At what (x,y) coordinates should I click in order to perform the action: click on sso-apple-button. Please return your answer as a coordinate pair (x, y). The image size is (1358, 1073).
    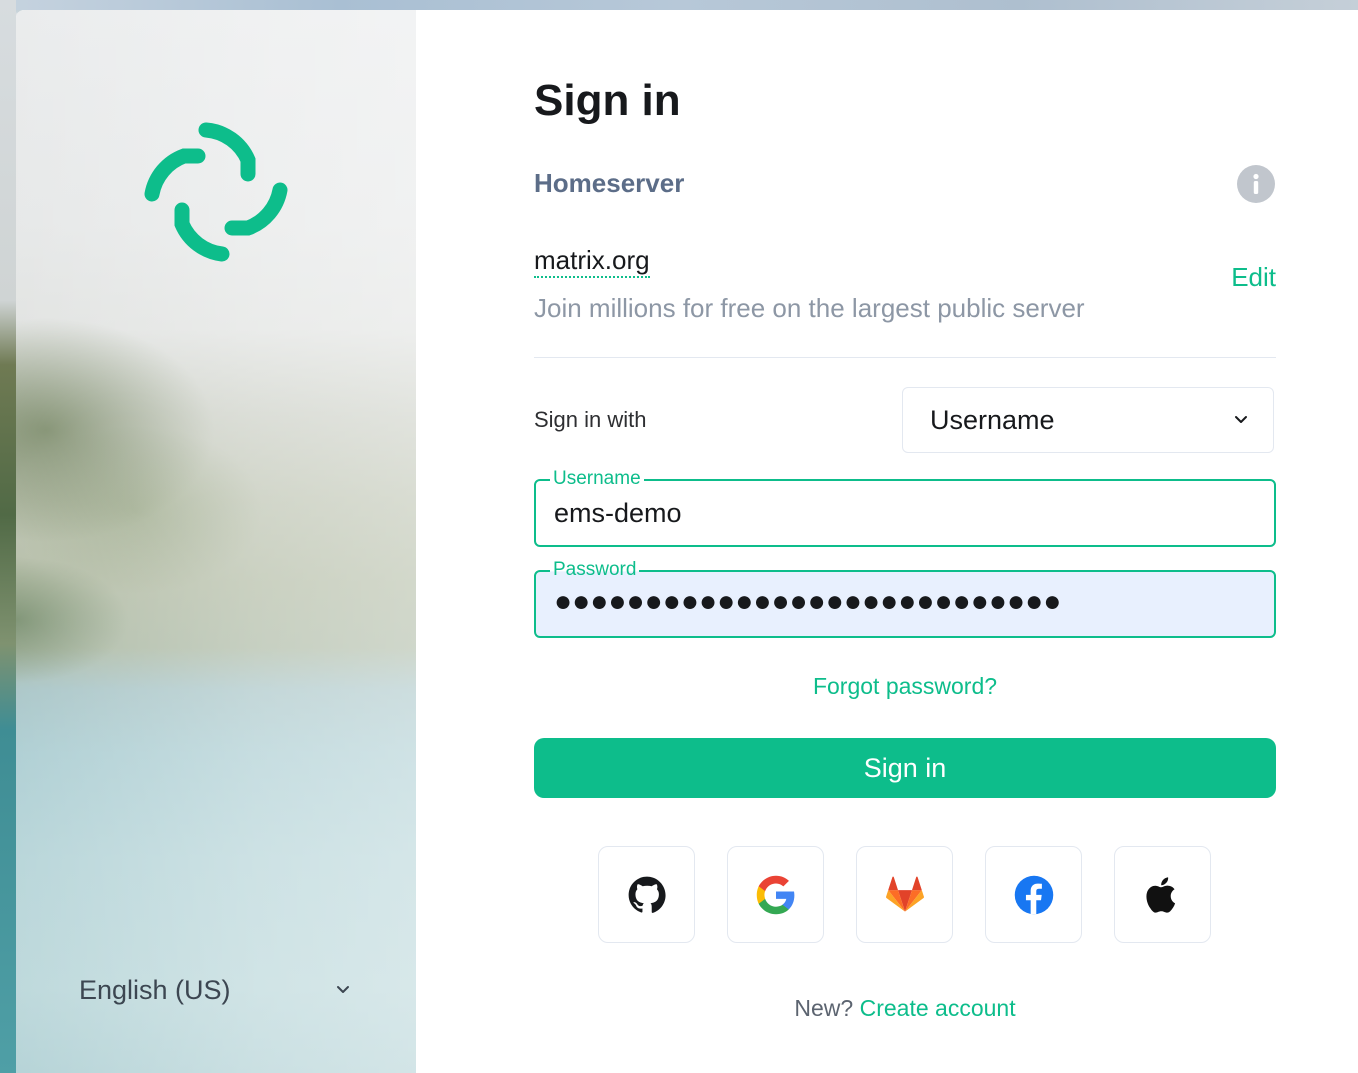
    Looking at the image, I should click on (1162, 894).